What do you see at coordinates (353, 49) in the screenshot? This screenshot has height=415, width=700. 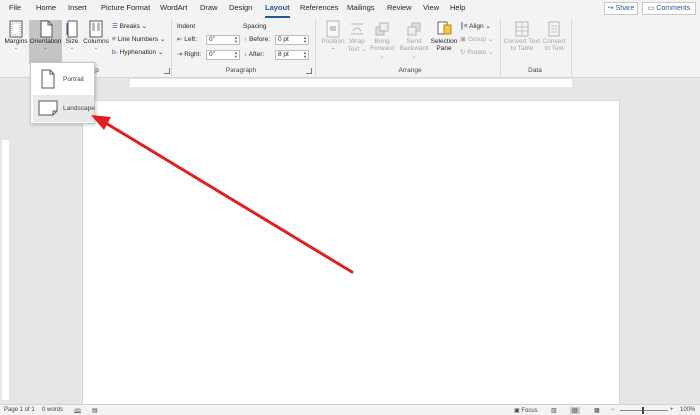 I see `wrap-label-2: Text` at bounding box center [353, 49].